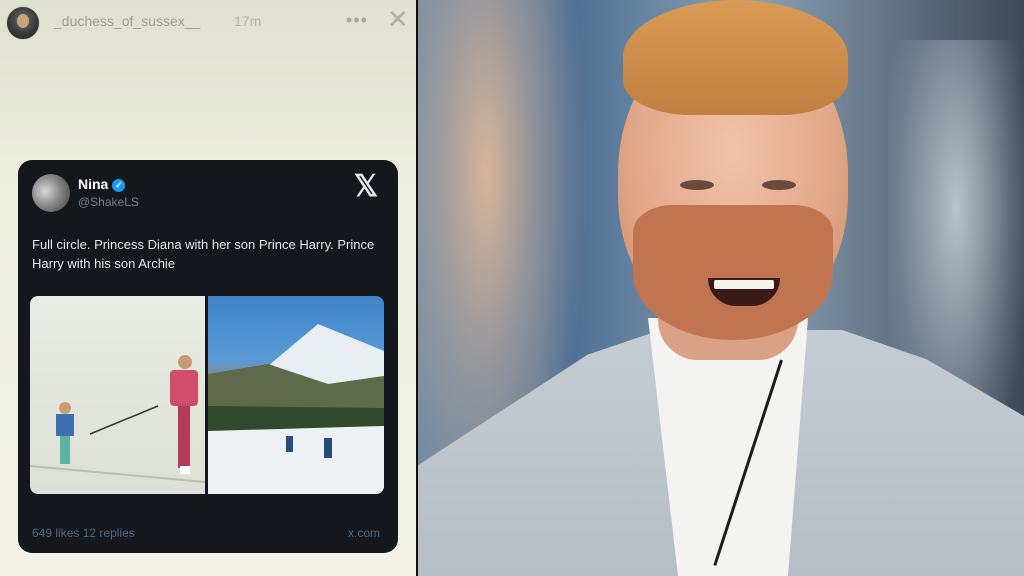 This screenshot has width=1024, height=576. I want to click on story-username: _duchess_of_sussex__, so click(127, 21).